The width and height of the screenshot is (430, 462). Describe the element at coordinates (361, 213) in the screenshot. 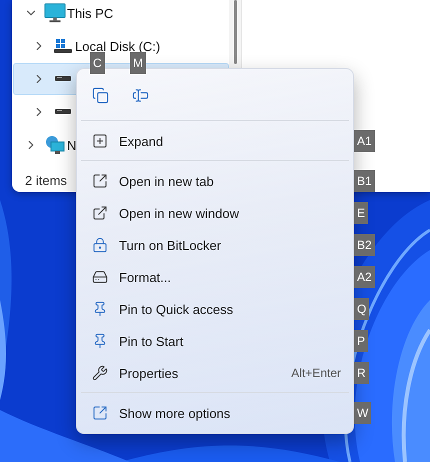

I see `access-key-badge: E` at that location.